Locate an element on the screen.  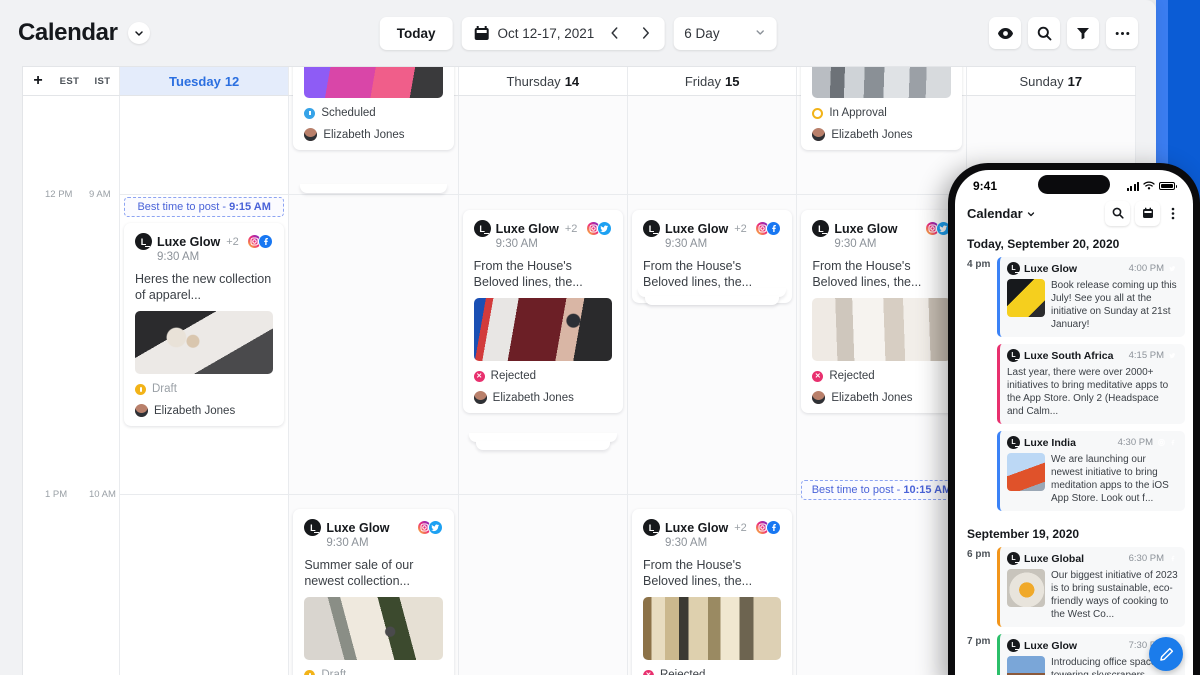
status-label: Draft is located at coordinates (164, 389).